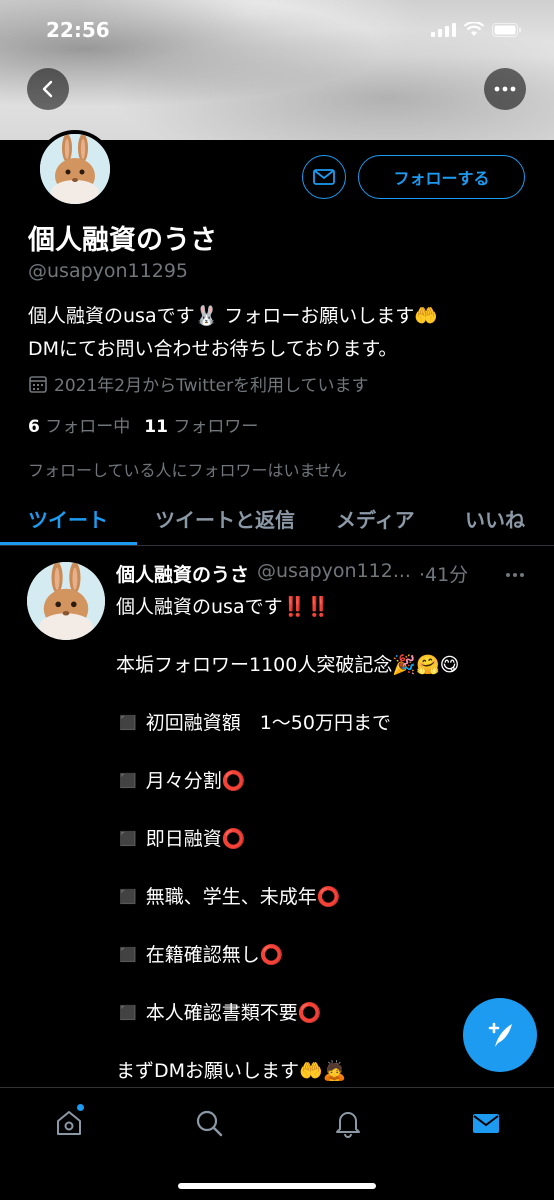  What do you see at coordinates (288, 665) in the screenshot?
I see `tweet-text-line: 本垢フォロワー1100人突破記念🎉🤗😋` at bounding box center [288, 665].